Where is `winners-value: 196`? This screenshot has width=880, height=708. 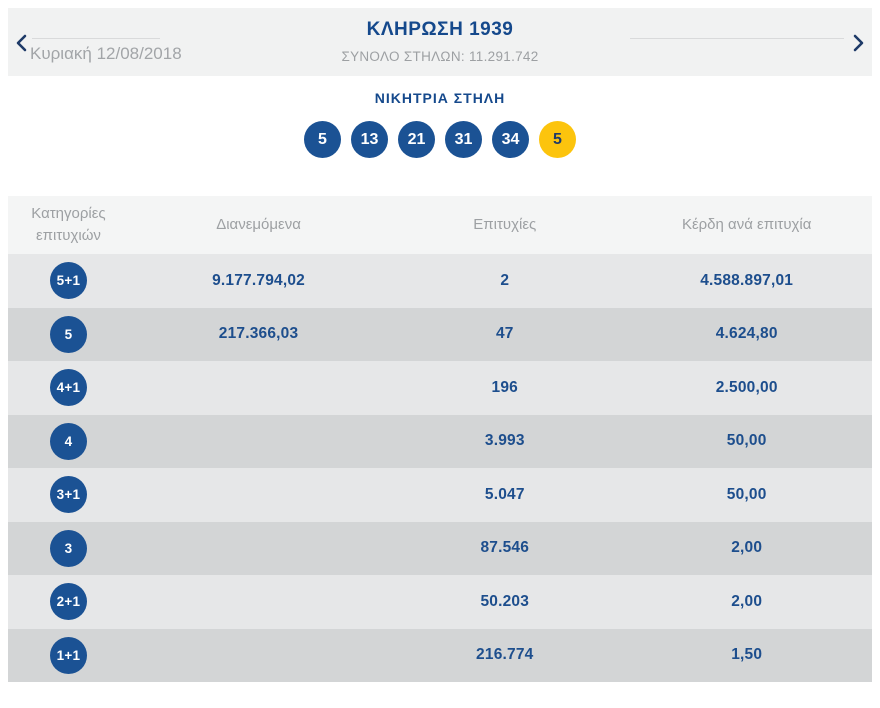
winners-value: 196 is located at coordinates (504, 387).